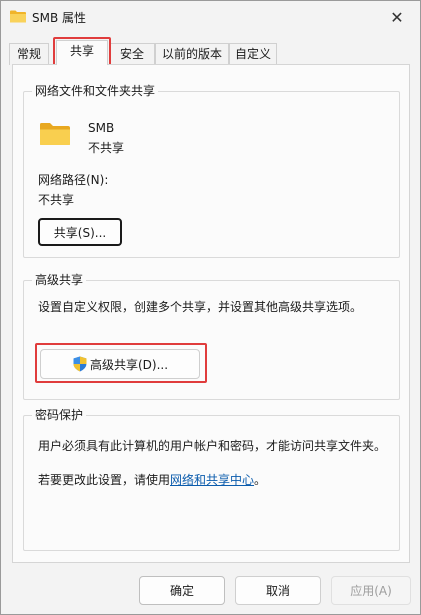 The image size is (421, 615). What do you see at coordinates (101, 128) in the screenshot?
I see `folder-name: SMB` at bounding box center [101, 128].